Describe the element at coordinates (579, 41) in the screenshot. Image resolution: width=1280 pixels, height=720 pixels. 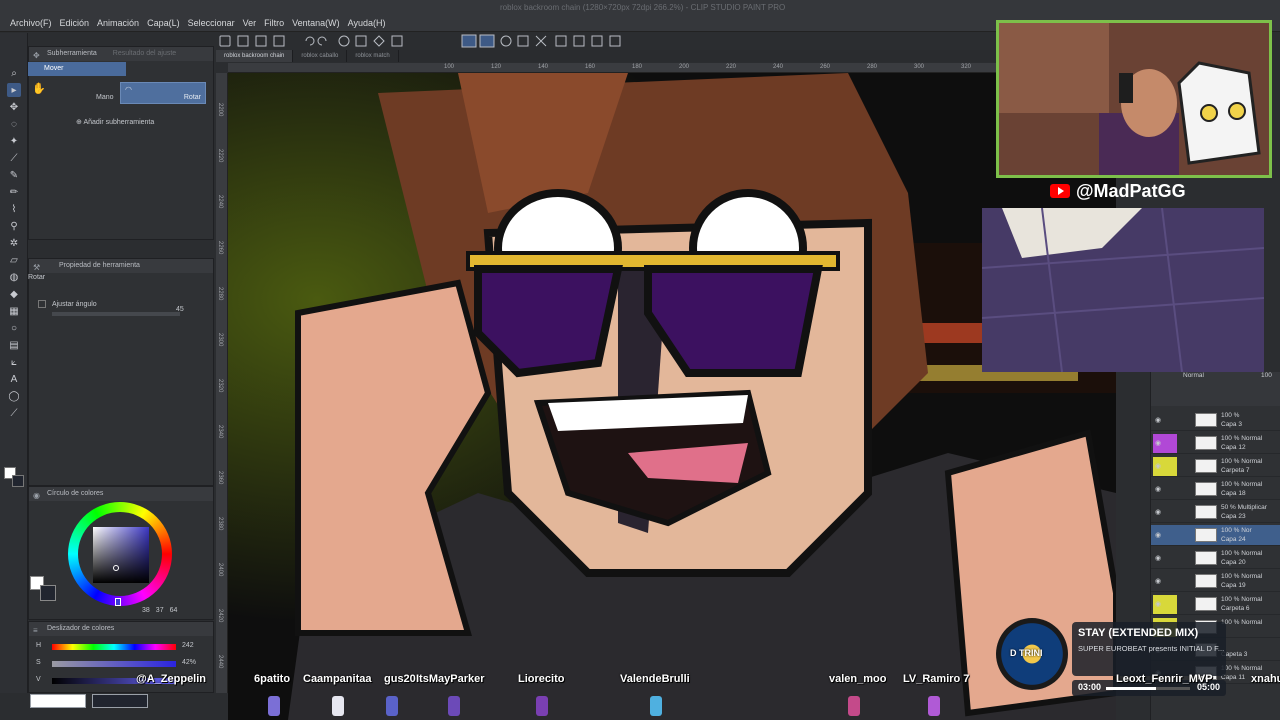
I see `zoom-icon` at that location.